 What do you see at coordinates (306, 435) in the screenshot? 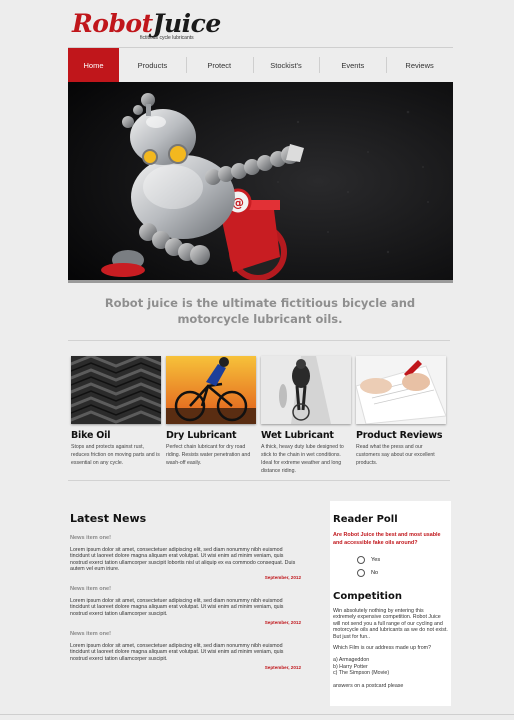
I see `product-title: Wet Lubricant` at bounding box center [306, 435].